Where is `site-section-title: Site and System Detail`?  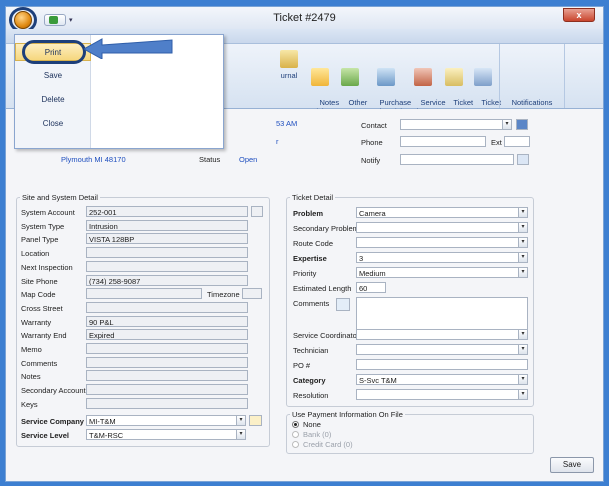 site-section-title: Site and System Detail is located at coordinates (60, 197).